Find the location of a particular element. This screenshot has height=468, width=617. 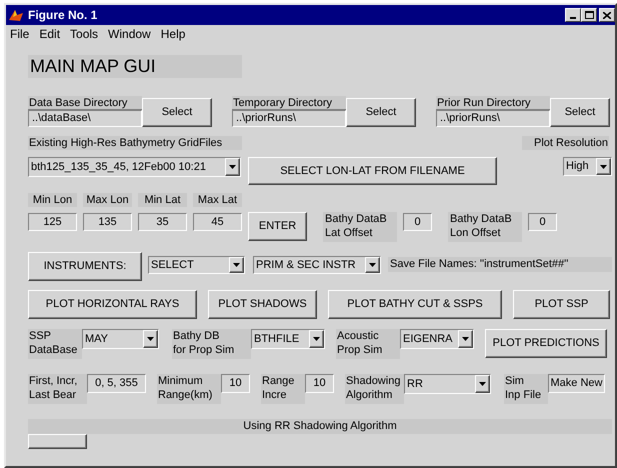

field-label: Plot Resolution is located at coordinates (565, 143).